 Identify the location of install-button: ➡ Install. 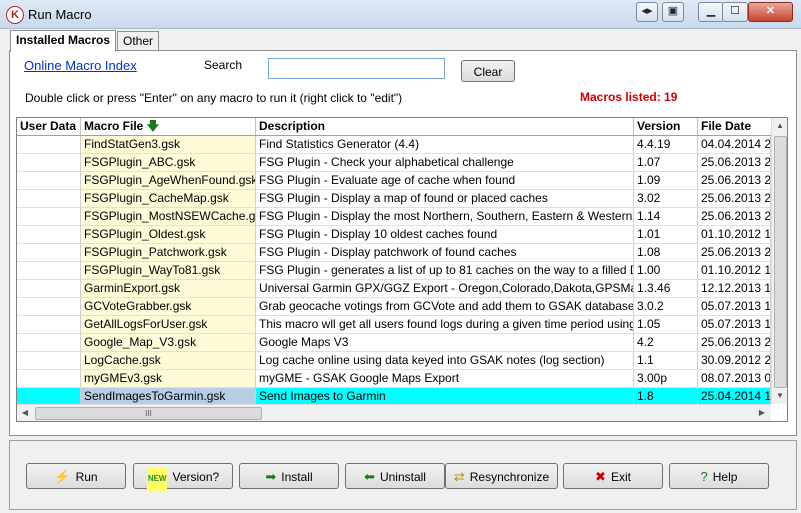
(289, 476).